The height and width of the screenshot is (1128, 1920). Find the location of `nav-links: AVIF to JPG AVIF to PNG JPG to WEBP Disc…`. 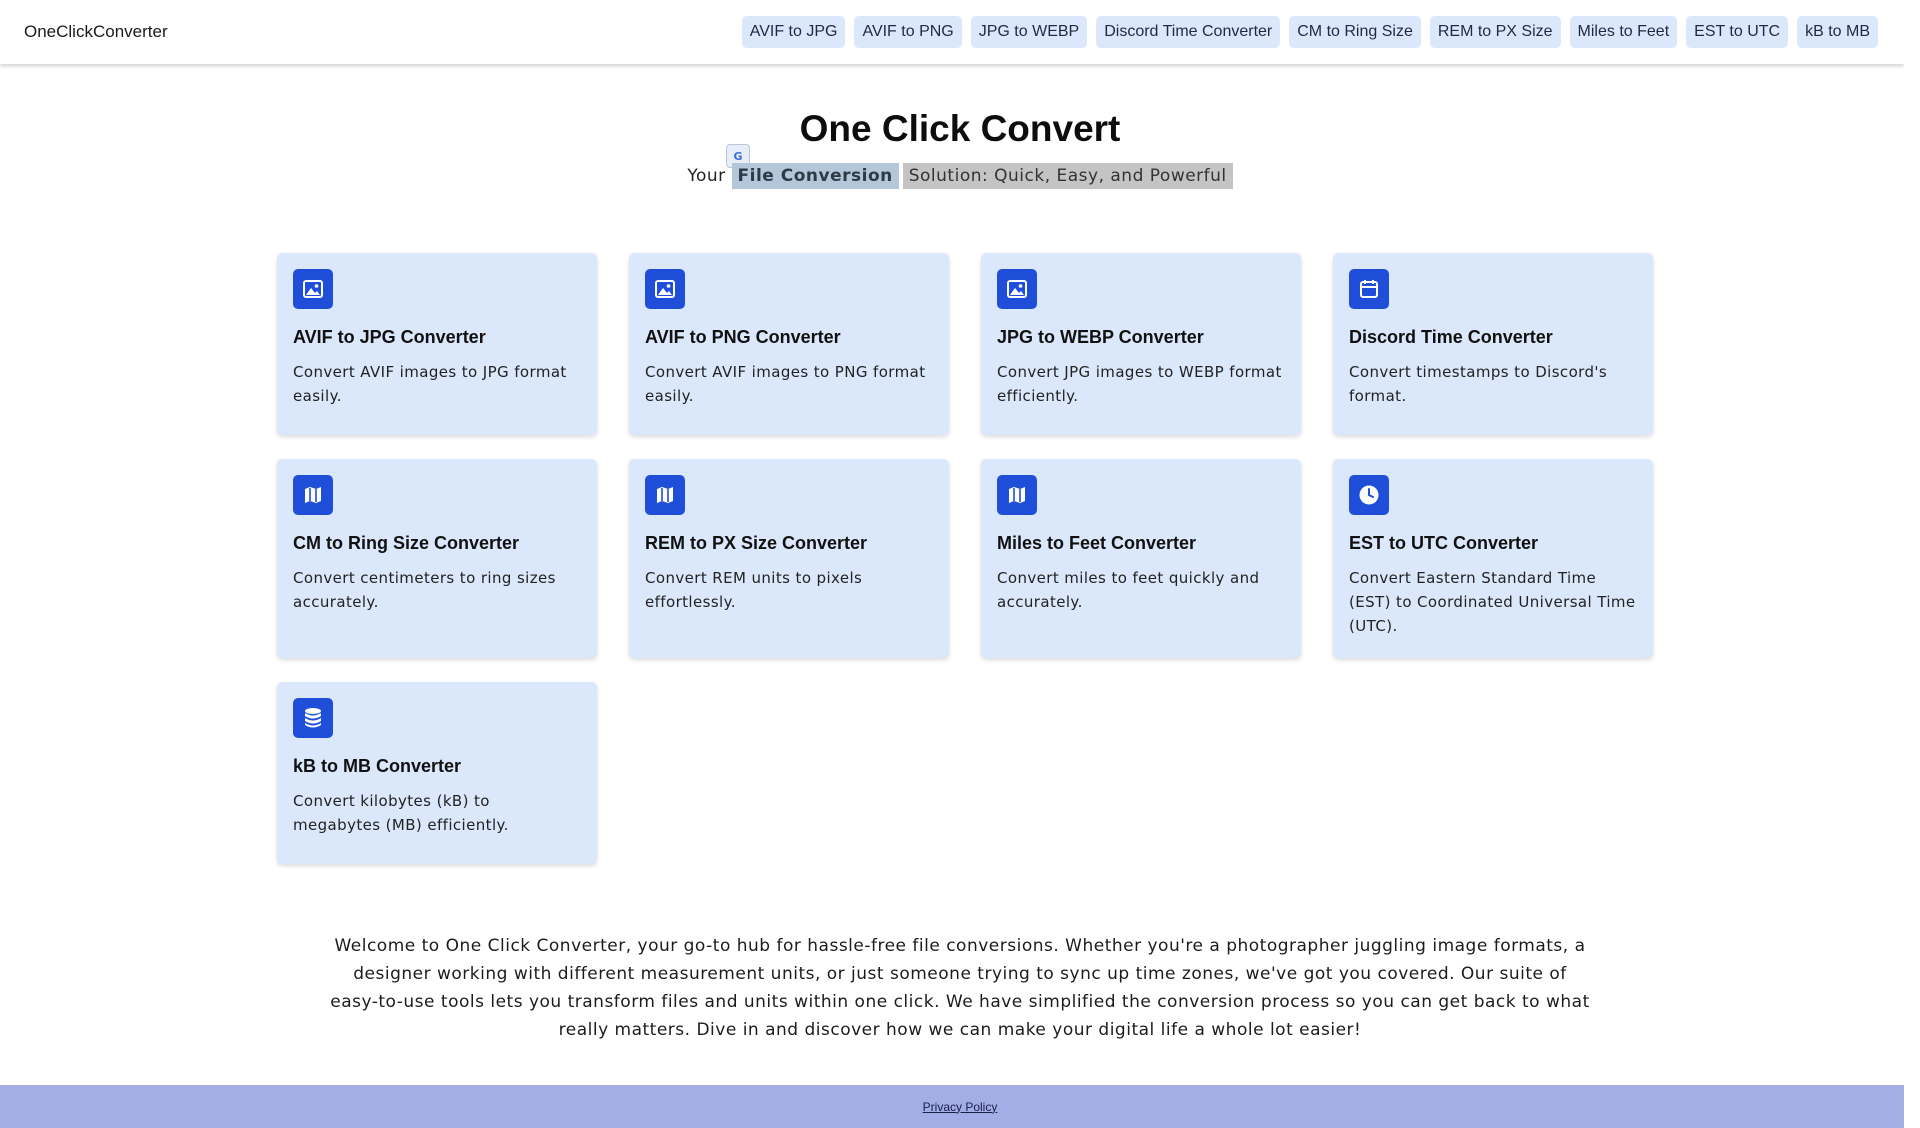

nav-links: AVIF to JPG AVIF to PNG JPG to WEBP Disc… is located at coordinates (1309, 32).